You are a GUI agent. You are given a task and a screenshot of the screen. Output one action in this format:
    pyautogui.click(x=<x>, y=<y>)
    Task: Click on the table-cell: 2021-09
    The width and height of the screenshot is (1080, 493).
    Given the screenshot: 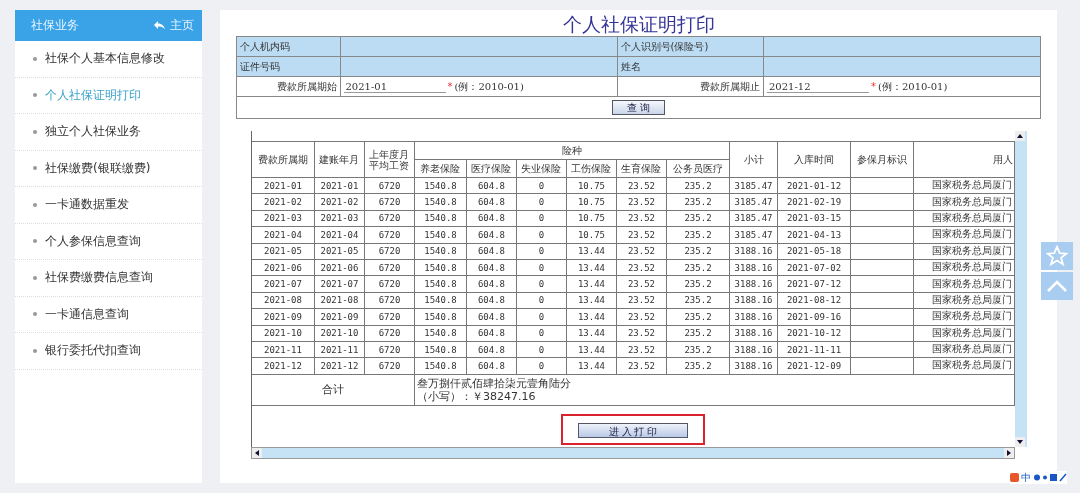 What is the action you would take?
    pyautogui.click(x=283, y=316)
    